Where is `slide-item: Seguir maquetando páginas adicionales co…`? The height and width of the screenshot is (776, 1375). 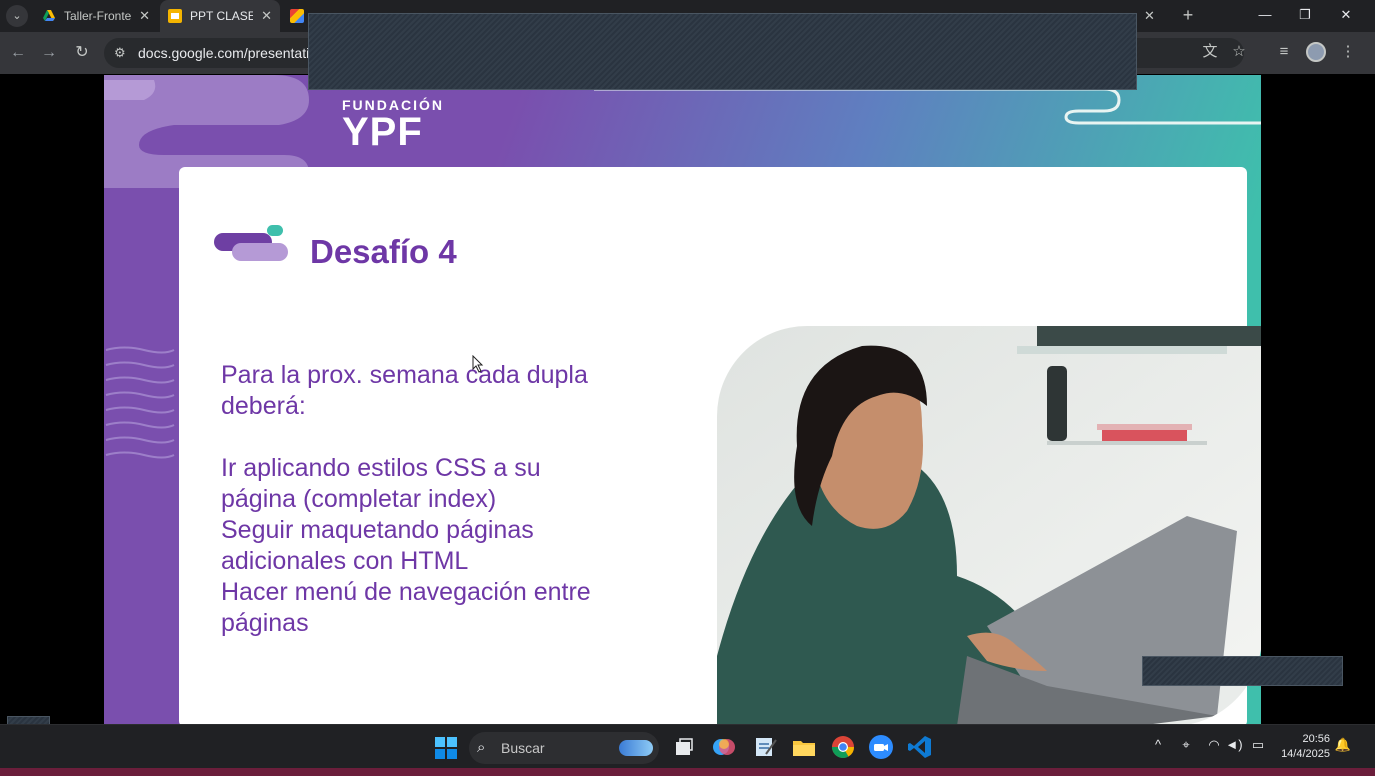 slide-item: Seguir maquetando páginas adicionales co… is located at coordinates (377, 545).